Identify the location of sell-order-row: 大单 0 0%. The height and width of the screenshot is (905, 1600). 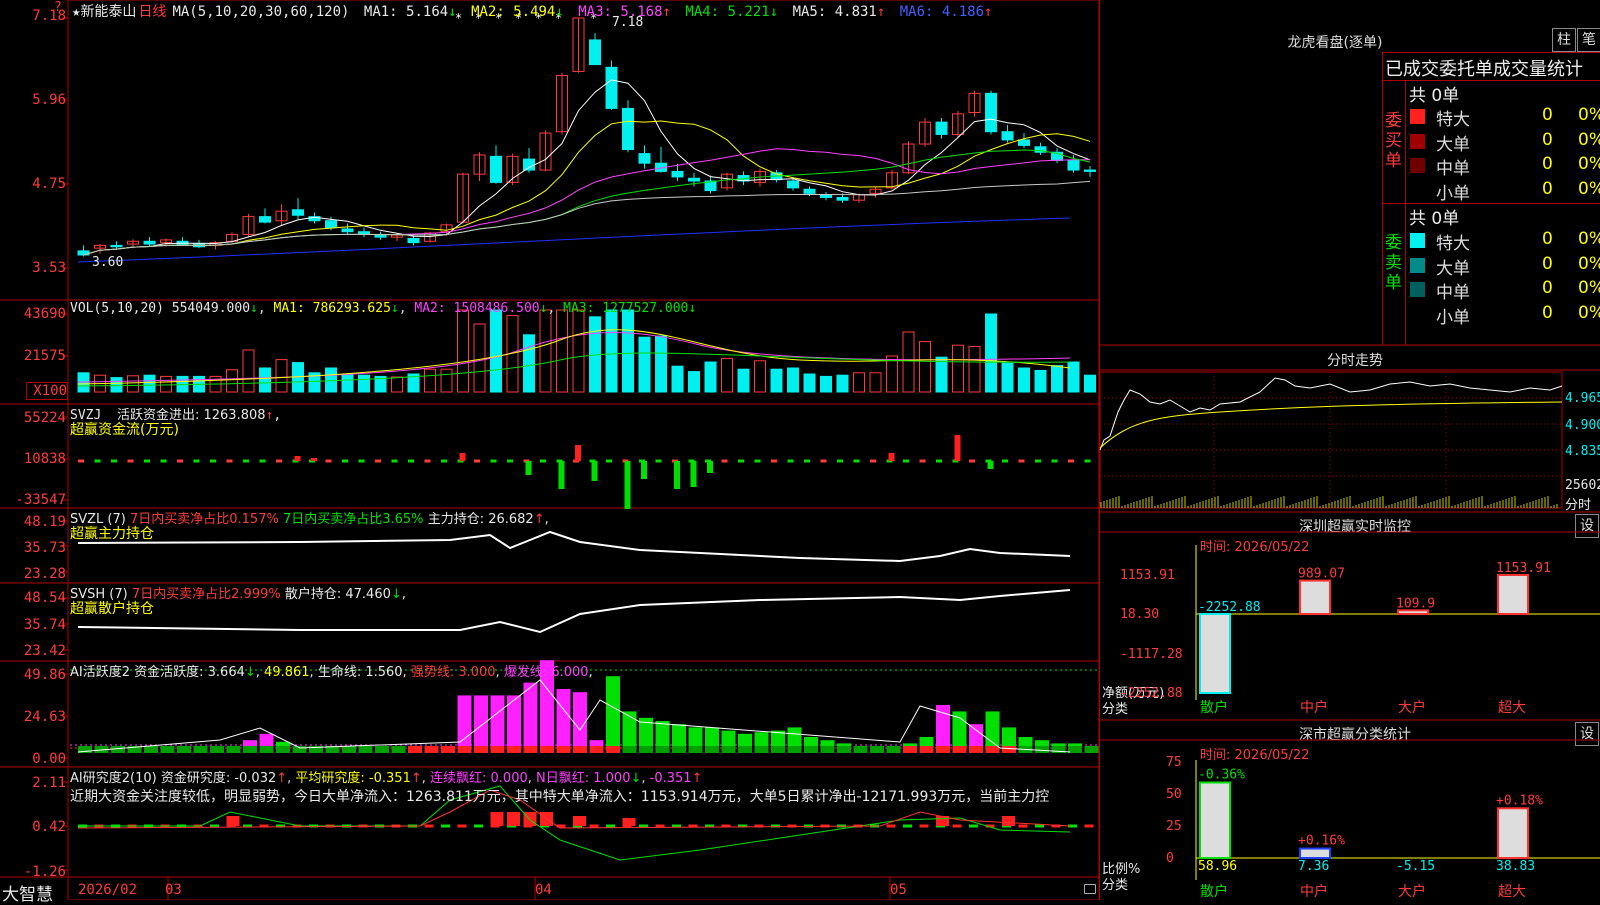
(1505, 266).